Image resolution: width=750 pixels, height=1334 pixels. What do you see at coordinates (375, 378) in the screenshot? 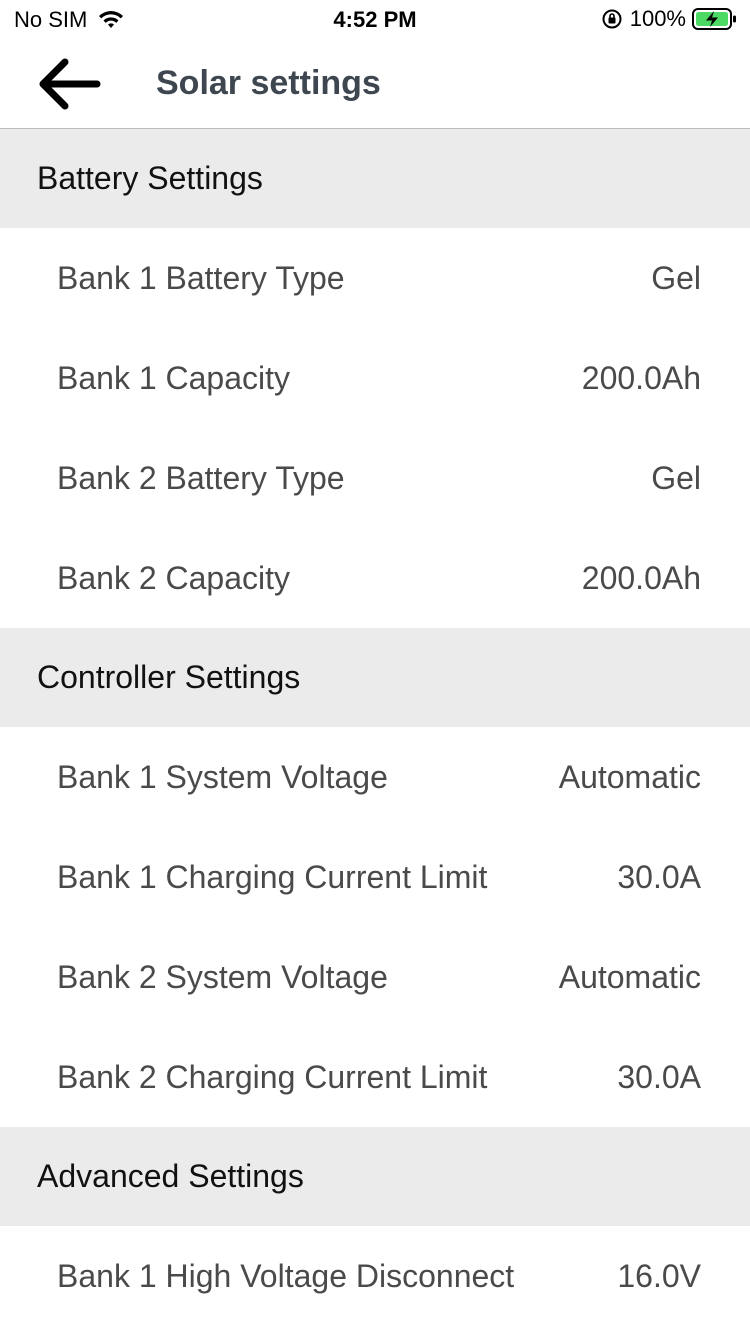
I see `setting-row-bank1-capacity: Bank 1 Capacity 200.0Ah` at bounding box center [375, 378].